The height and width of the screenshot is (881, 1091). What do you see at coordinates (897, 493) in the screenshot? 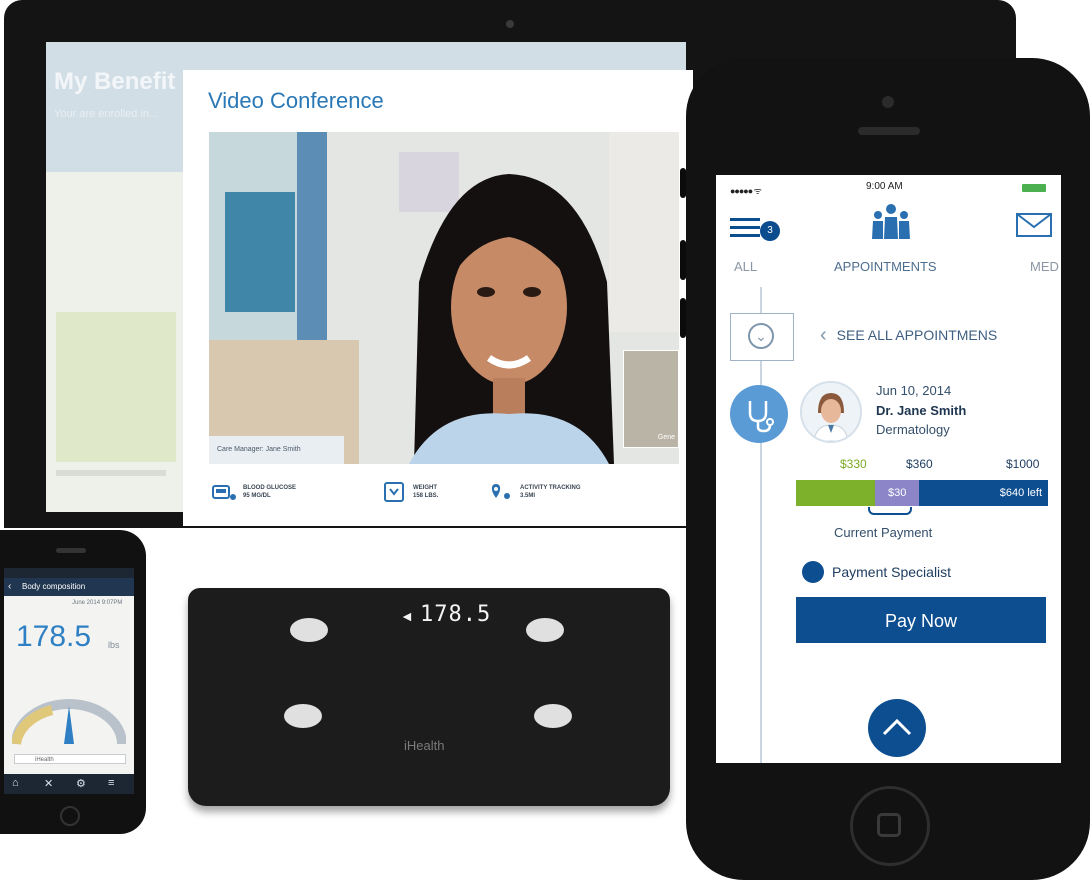
I see `current-payment-portion: $30` at bounding box center [897, 493].